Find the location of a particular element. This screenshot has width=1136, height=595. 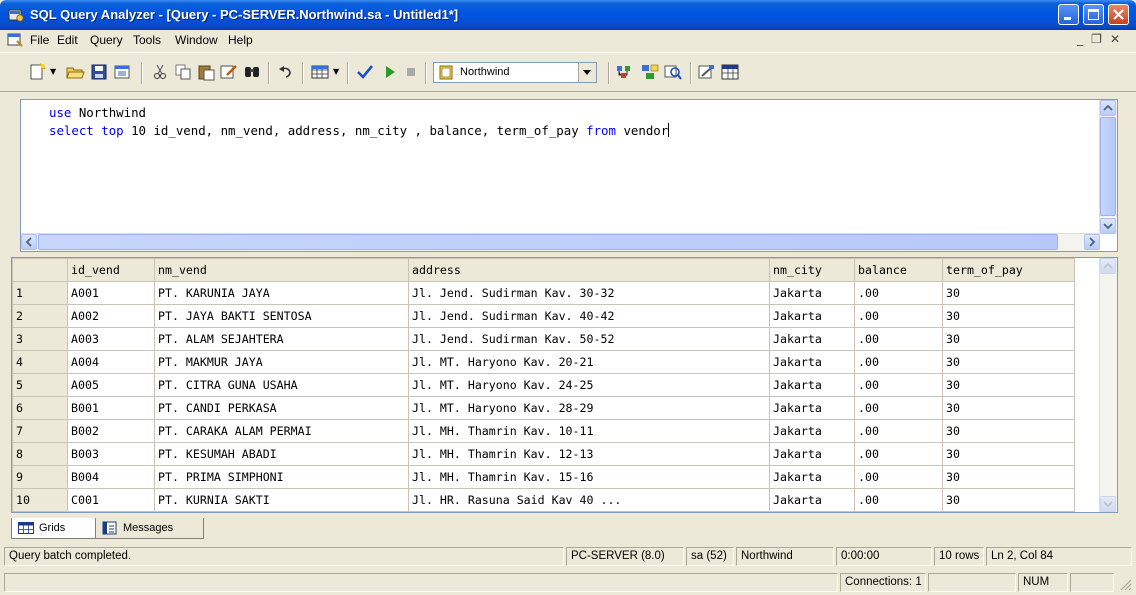

results-mode-dropdown-icon: ▼ is located at coordinates (336, 71).